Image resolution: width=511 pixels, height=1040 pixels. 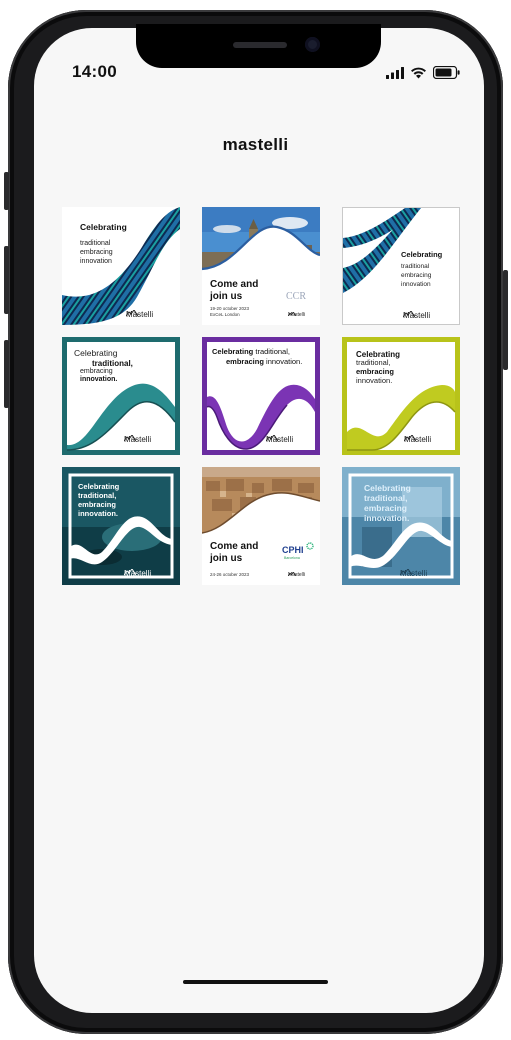 I want to click on app-title: mastelli, so click(x=255, y=144).